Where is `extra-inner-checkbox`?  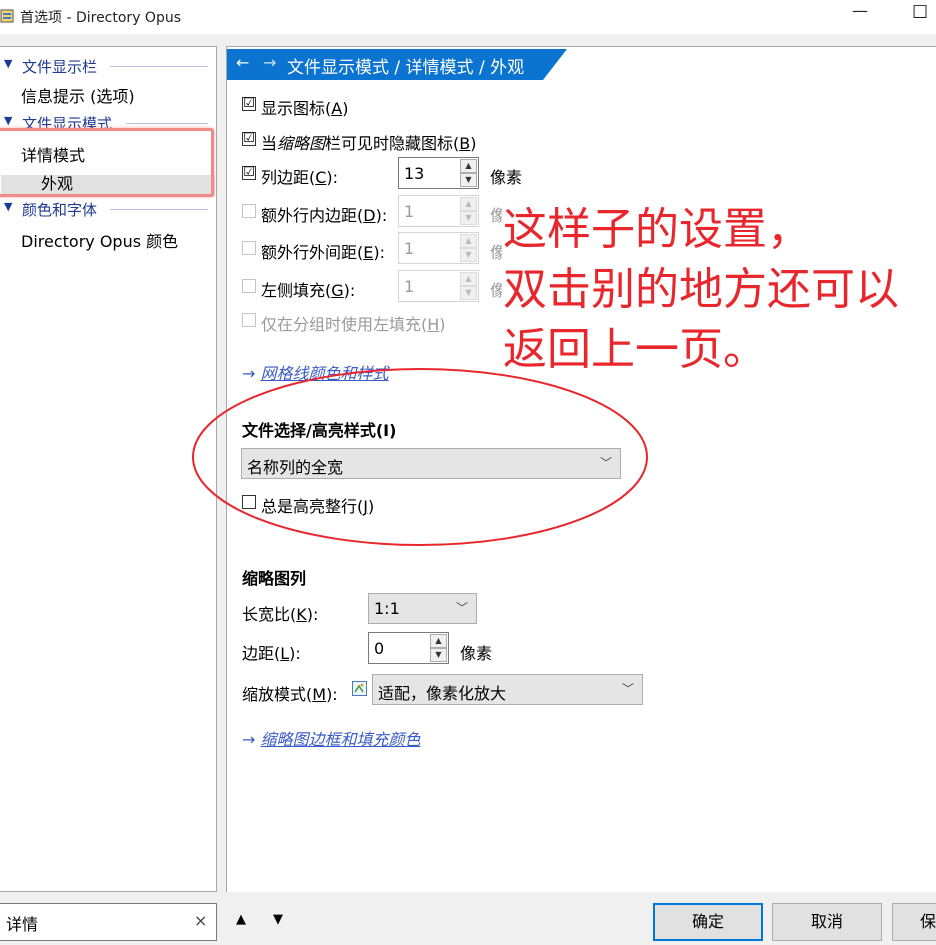 extra-inner-checkbox is located at coordinates (249, 211).